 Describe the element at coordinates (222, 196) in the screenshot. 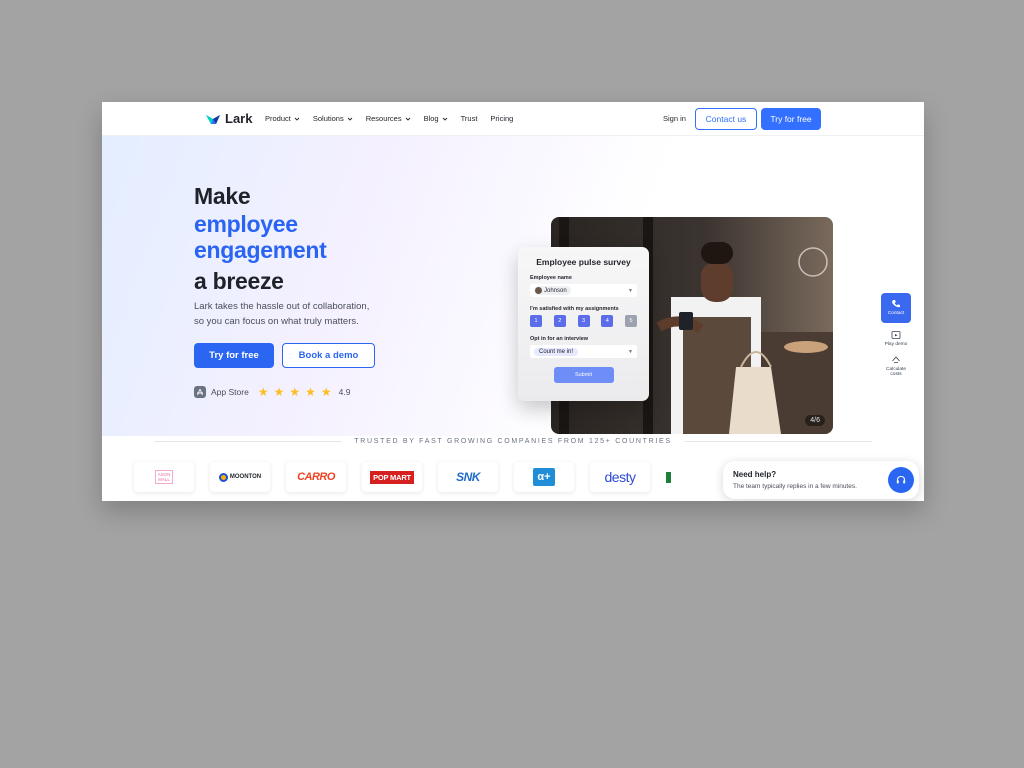

I see `headline-line-1: Make` at that location.